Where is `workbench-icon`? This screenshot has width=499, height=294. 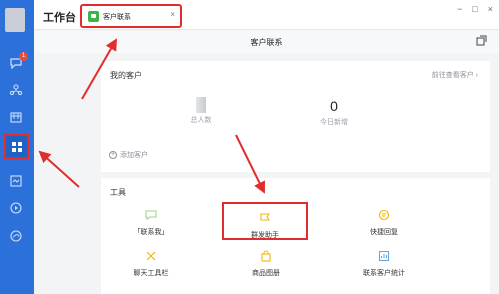
workbench-icon is located at coordinates (16, 146).